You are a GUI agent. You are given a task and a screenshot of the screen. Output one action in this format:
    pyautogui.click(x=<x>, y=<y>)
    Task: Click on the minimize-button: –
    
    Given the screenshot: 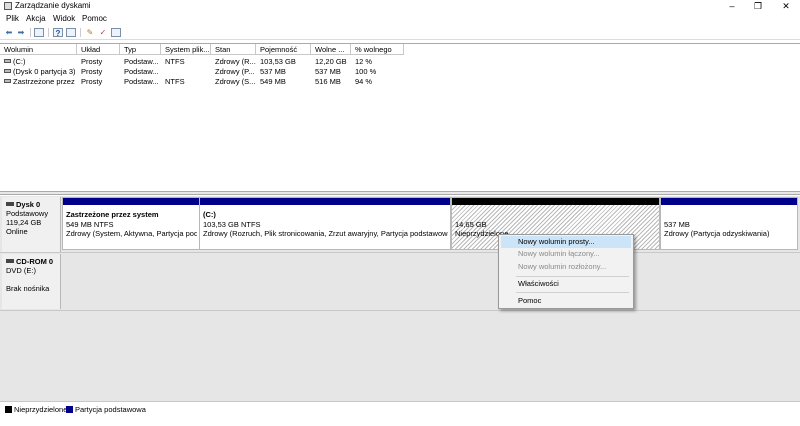 What is the action you would take?
    pyautogui.click(x=732, y=6)
    